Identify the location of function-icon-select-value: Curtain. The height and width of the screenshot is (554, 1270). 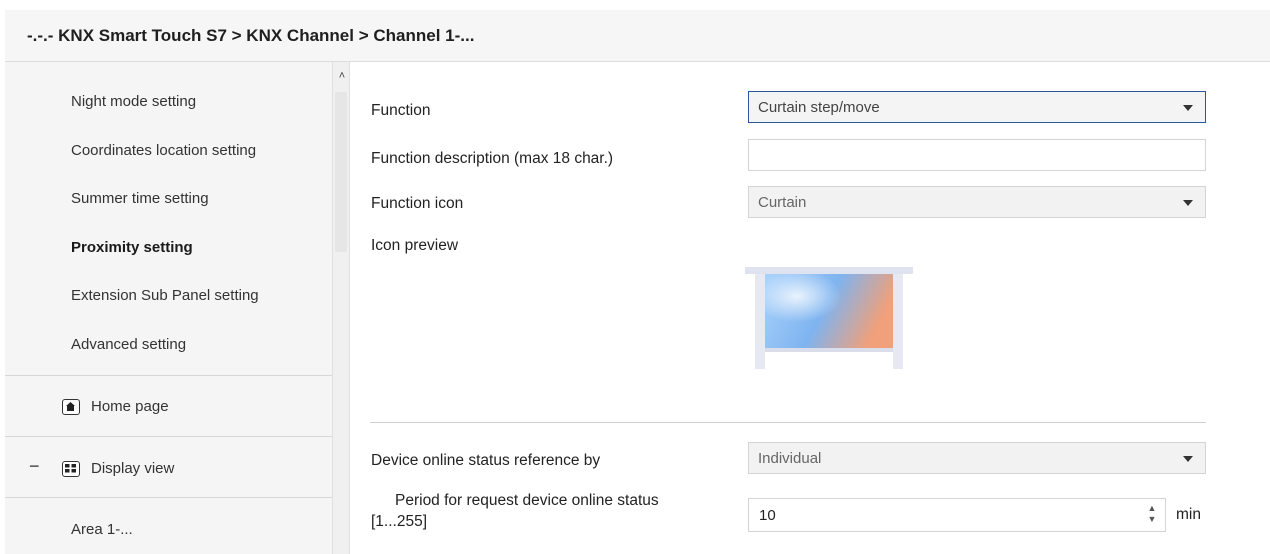
(782, 202).